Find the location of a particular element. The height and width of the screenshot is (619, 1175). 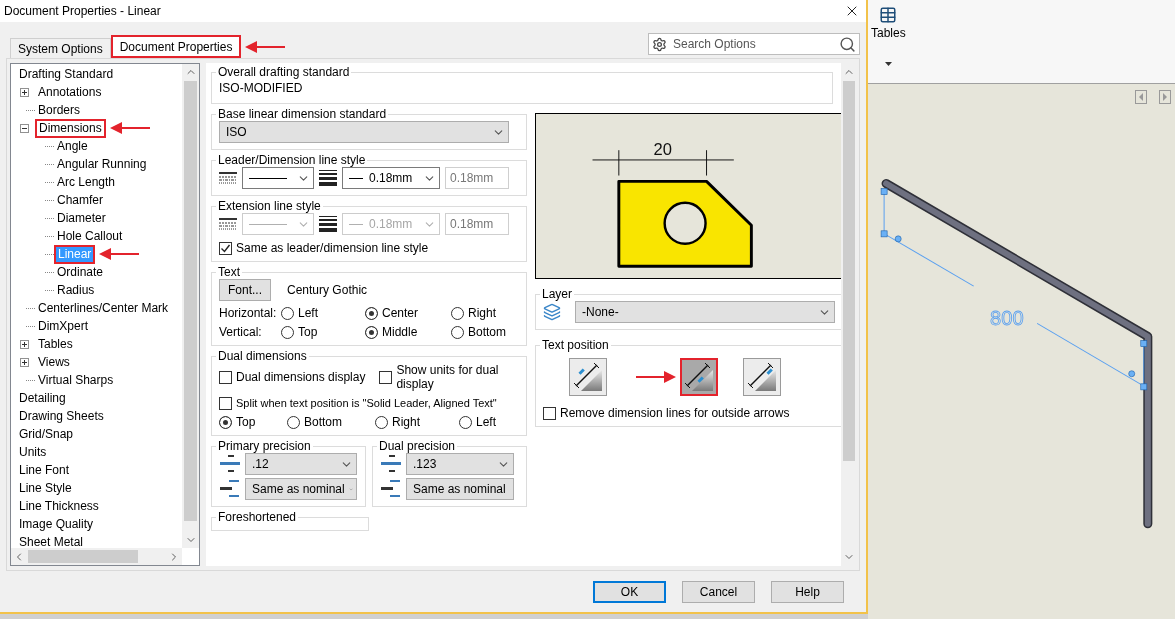

dropdown: .12 is located at coordinates (301, 464).